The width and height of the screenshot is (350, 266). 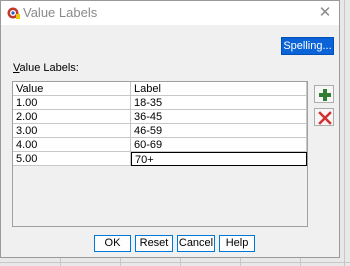 I want to click on cancel-button: Cancel, so click(x=196, y=243).